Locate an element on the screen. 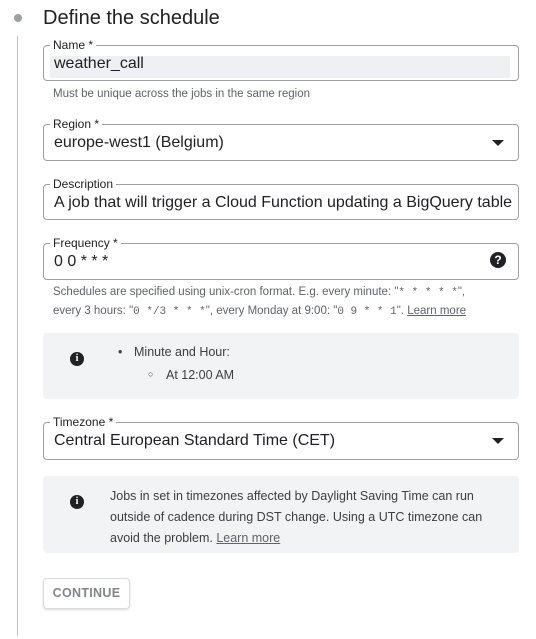 This screenshot has width=536, height=639. timezone-value: Central European Standard Time (CET) is located at coordinates (195, 440).